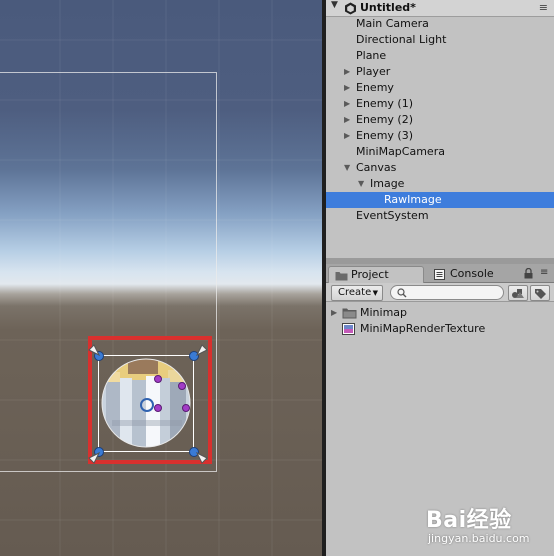  Describe the element at coordinates (334, 5) in the screenshot. I see `expand-arrow-icon: ▼` at that location.